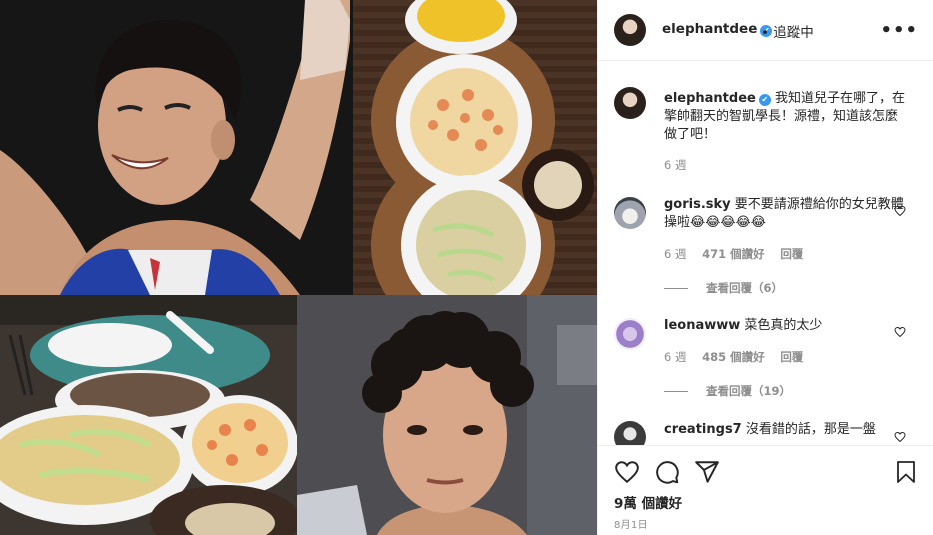 This screenshot has width=933, height=535. I want to click on caption-username: elephantdee, so click(710, 98).